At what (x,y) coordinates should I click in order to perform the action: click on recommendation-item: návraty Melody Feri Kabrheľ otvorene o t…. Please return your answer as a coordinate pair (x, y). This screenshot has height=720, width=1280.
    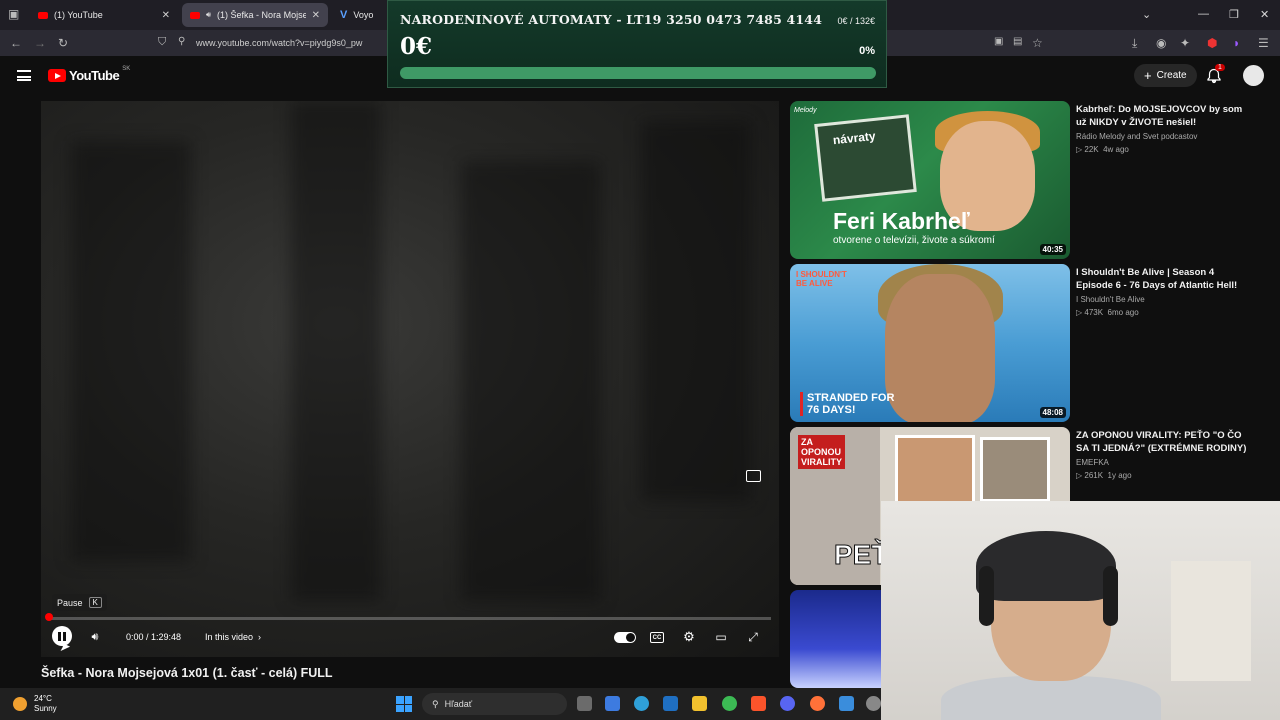
    Looking at the image, I should click on (1025, 181).